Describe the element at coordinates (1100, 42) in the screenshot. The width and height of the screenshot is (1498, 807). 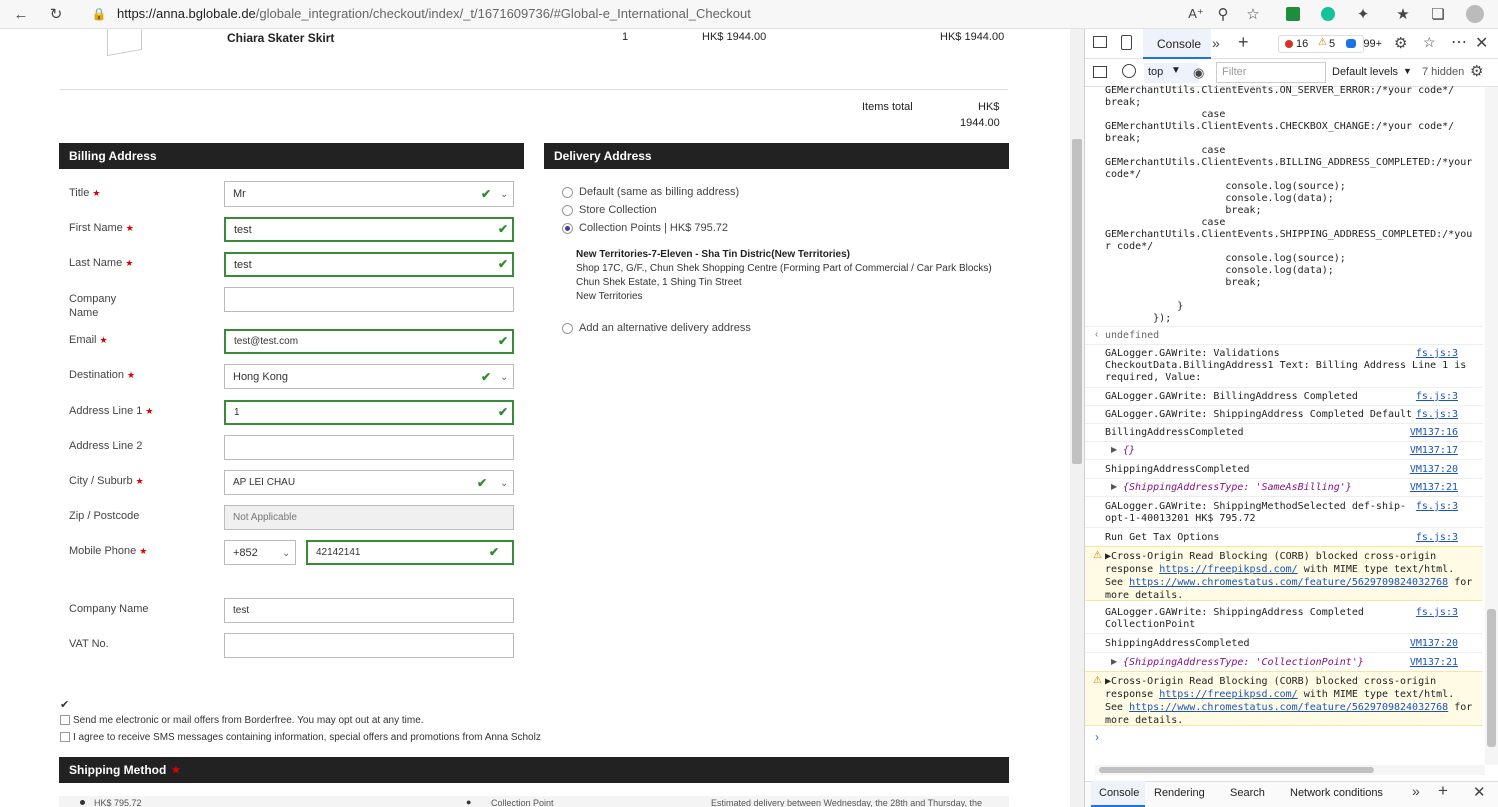
I see `inspect-icon` at that location.